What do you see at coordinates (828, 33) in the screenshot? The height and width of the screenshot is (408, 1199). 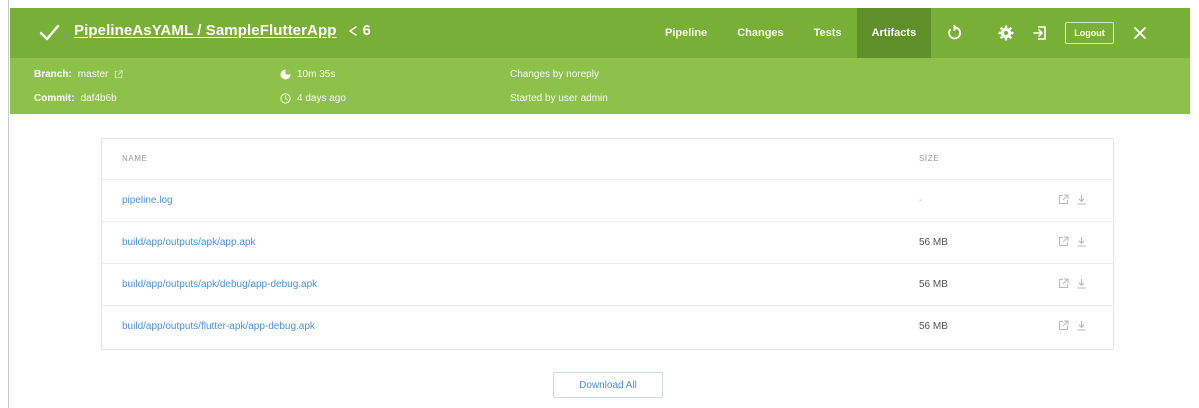 I see `tab-tests: Tests` at bounding box center [828, 33].